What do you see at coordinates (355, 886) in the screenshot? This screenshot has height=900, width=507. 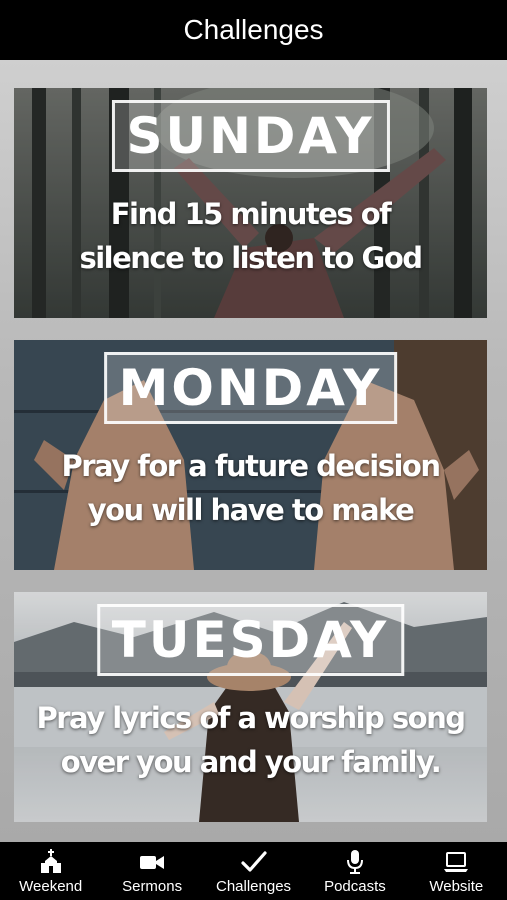 I see `tab-label: Podcasts` at bounding box center [355, 886].